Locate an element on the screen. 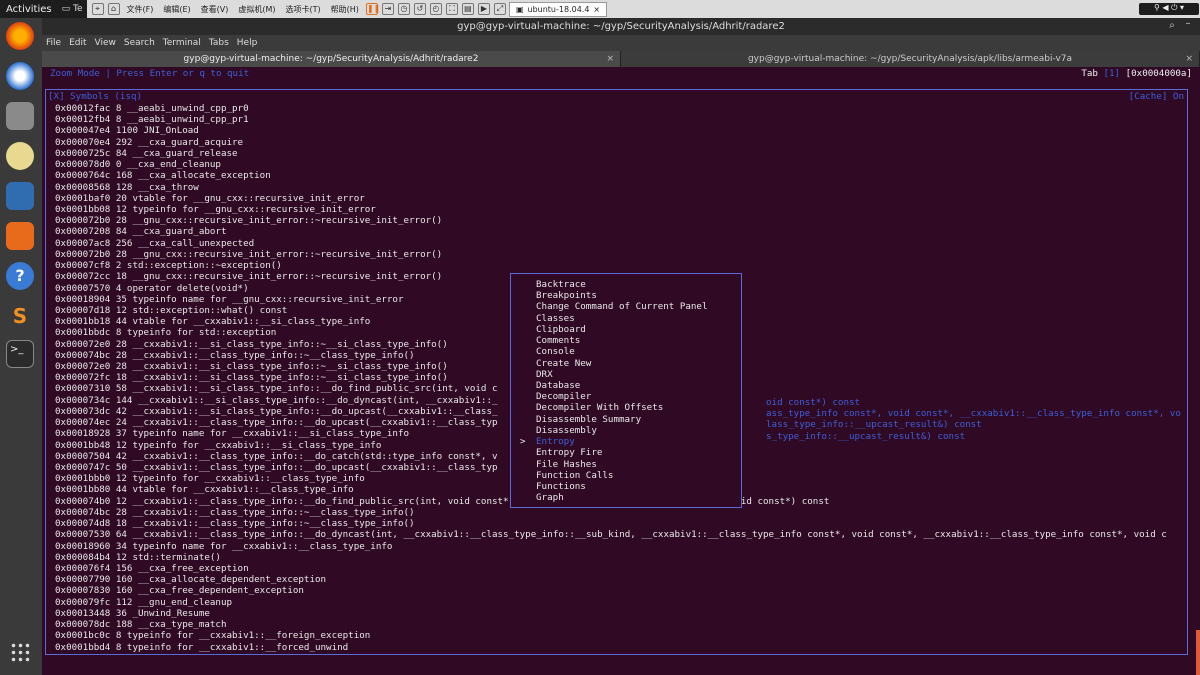  pin-icon: ⌖ is located at coordinates (97, 9).